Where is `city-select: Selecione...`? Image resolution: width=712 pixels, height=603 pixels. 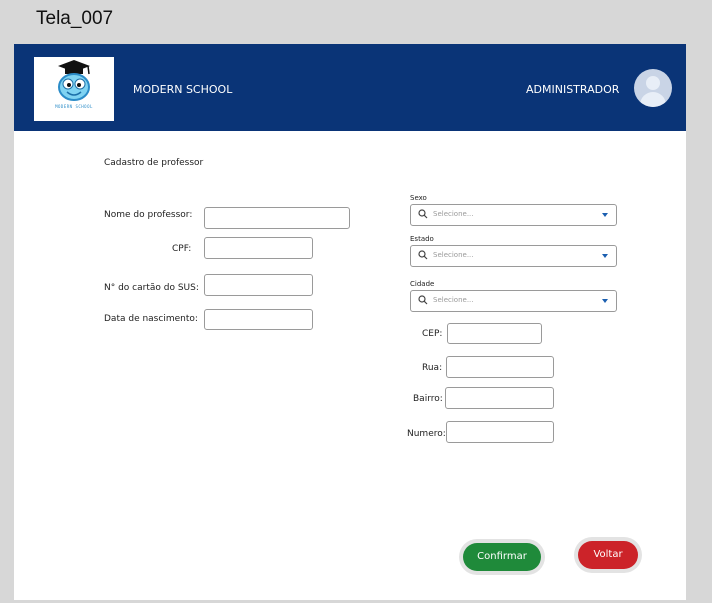 city-select: Selecione... is located at coordinates (513, 301).